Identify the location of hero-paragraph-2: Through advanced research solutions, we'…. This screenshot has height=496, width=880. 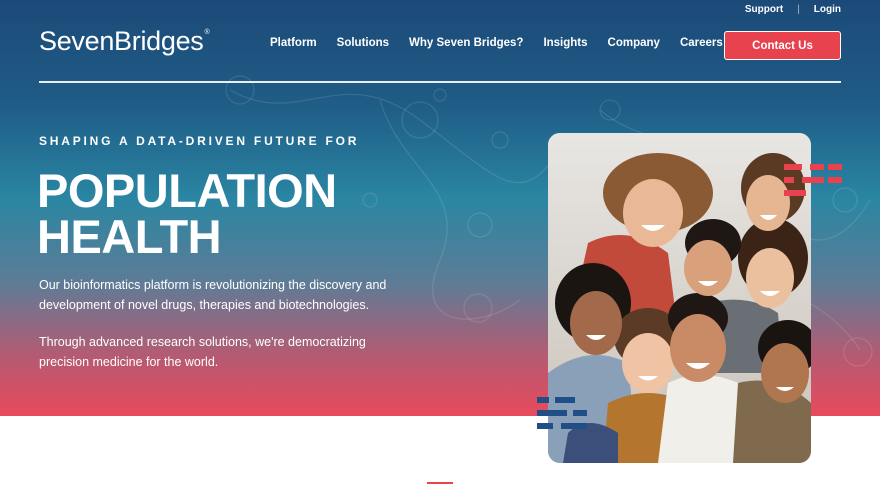
(202, 352).